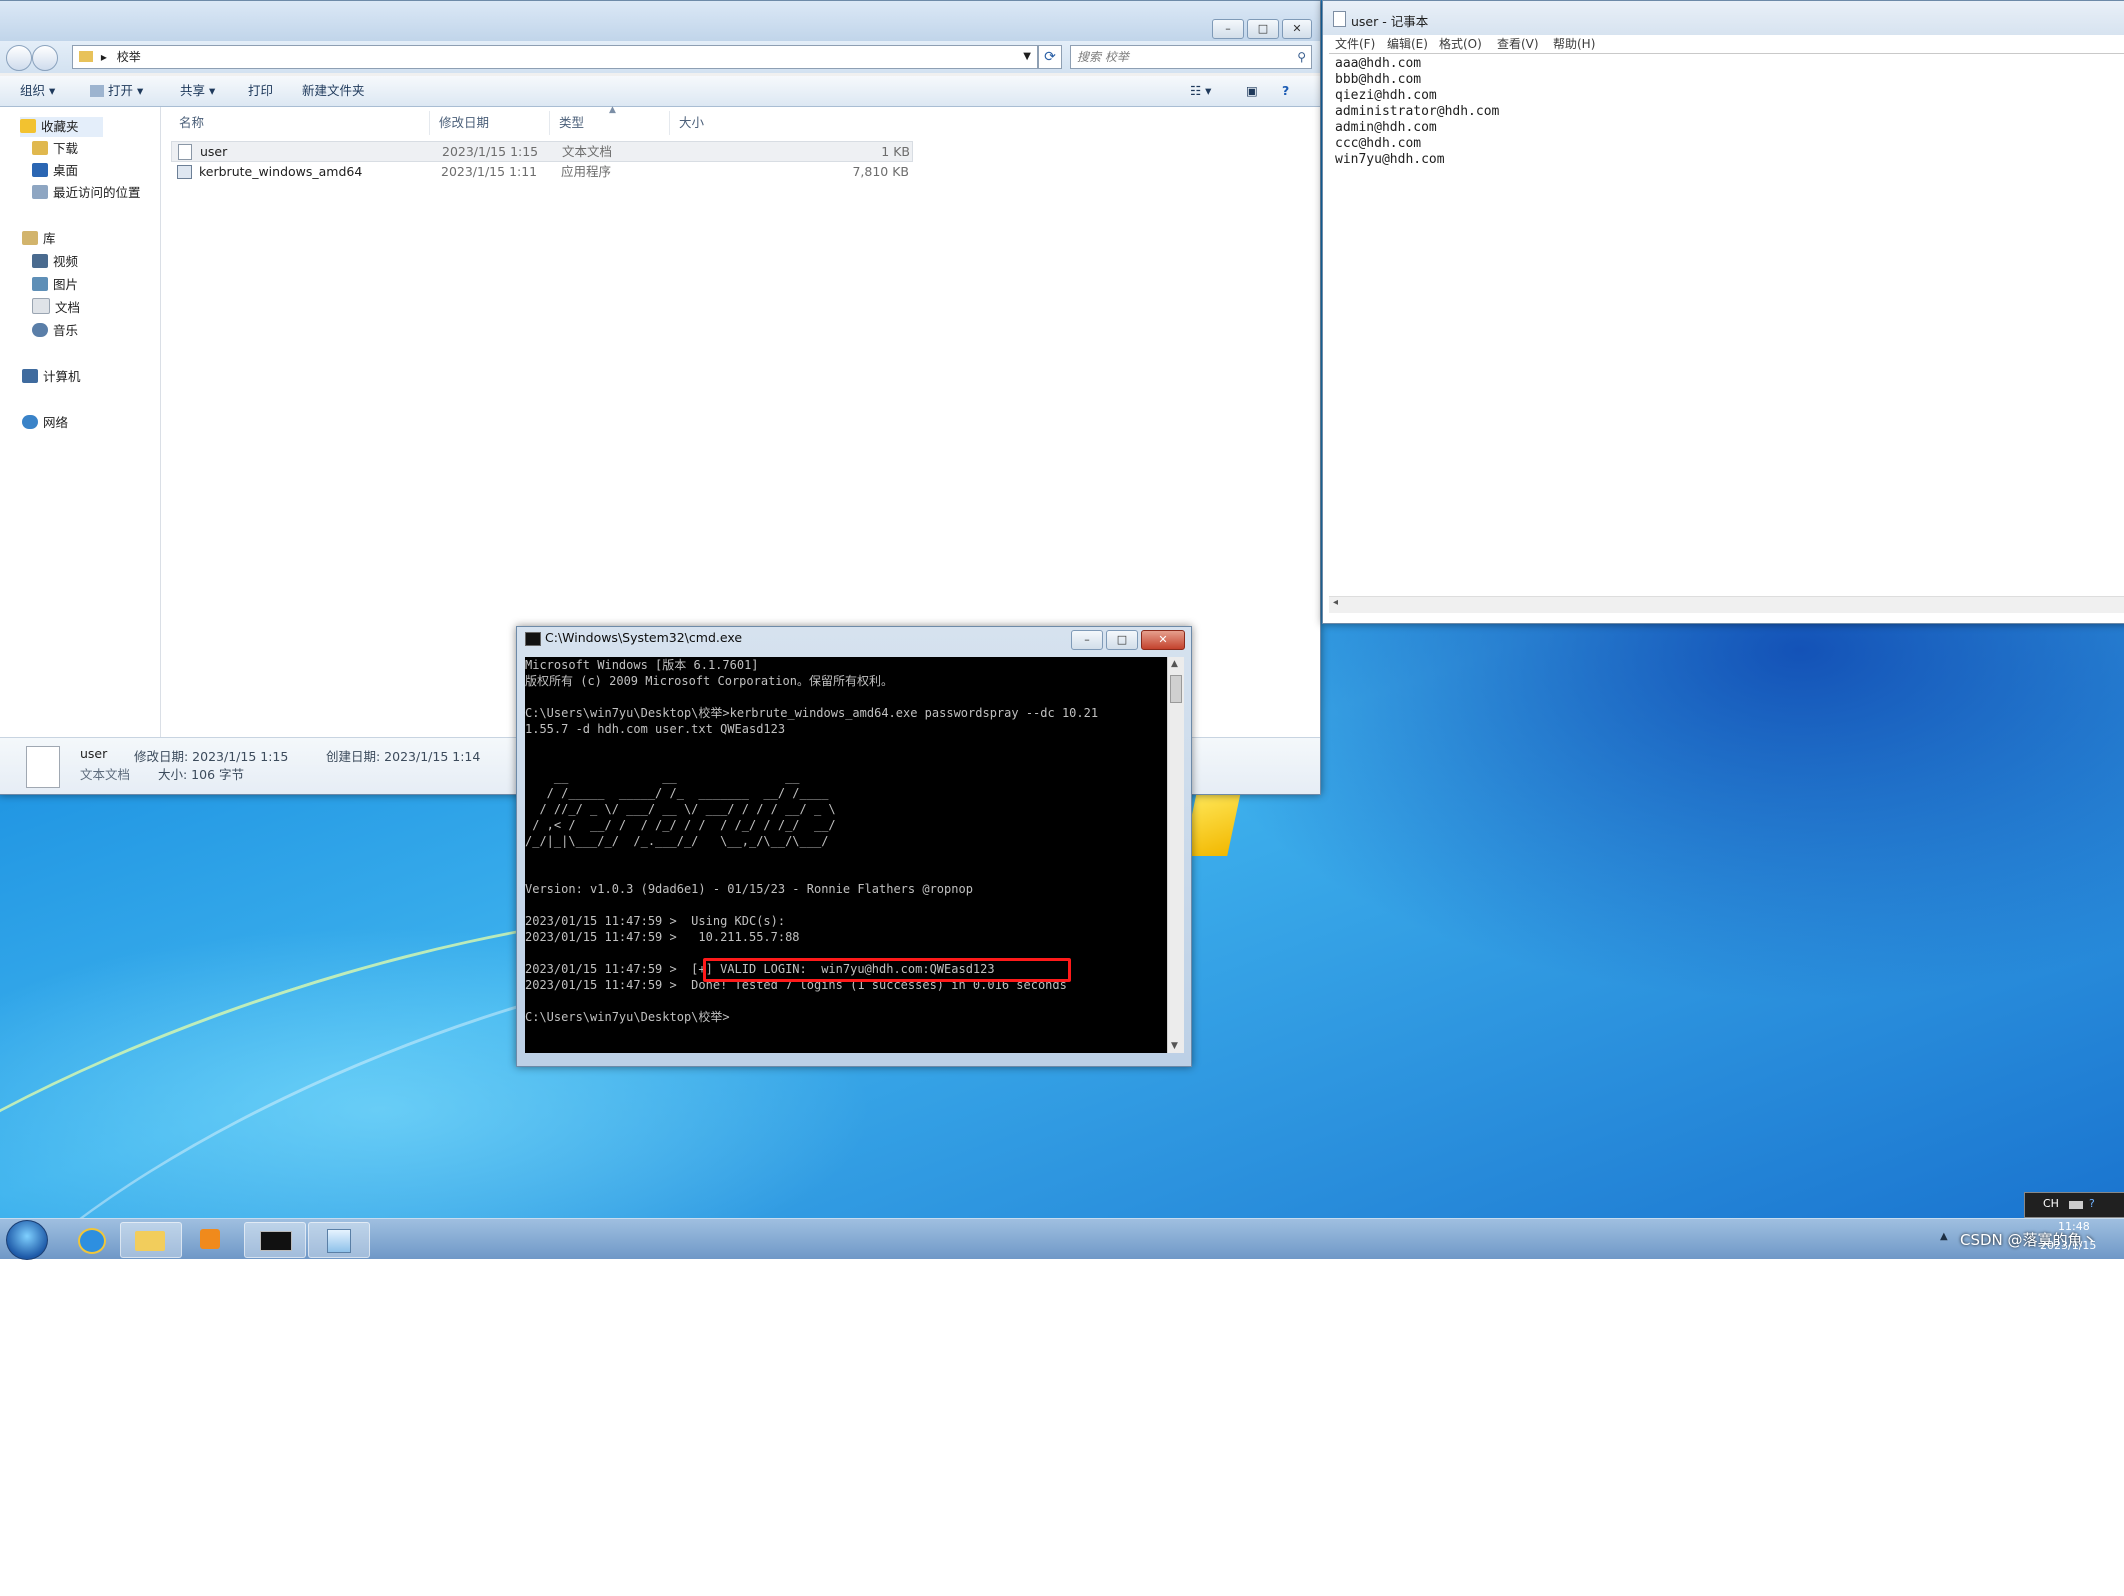 This screenshot has height=1596, width=2124. What do you see at coordinates (39, 239) in the screenshot?
I see `nav-libraries: 库` at bounding box center [39, 239].